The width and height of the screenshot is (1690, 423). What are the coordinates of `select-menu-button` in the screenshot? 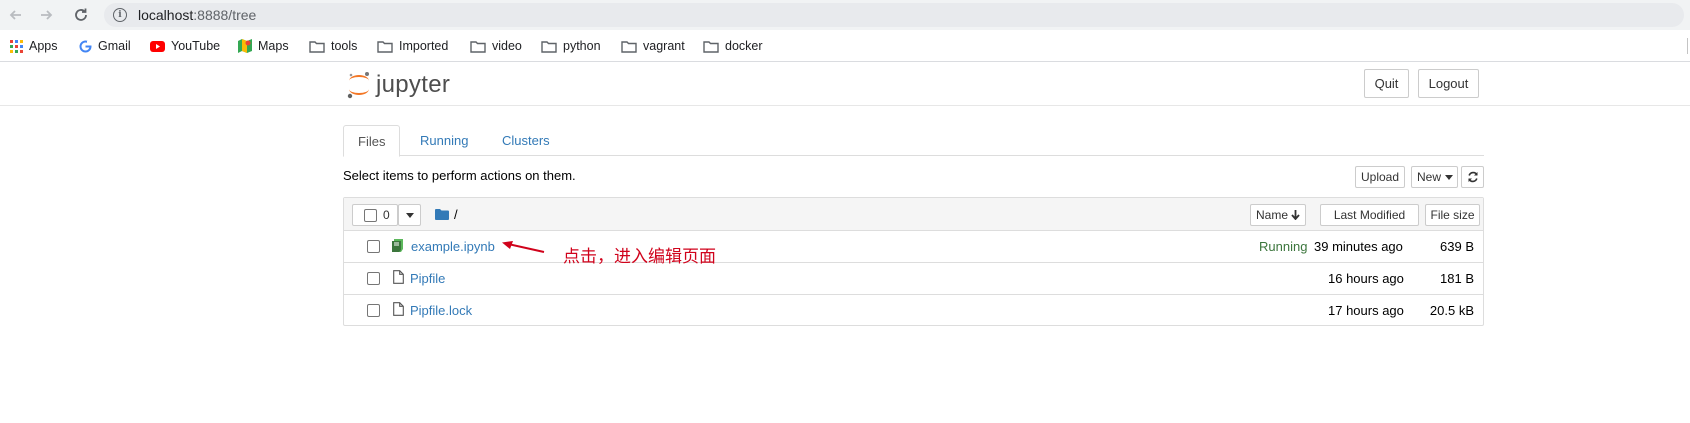 It's located at (409, 215).